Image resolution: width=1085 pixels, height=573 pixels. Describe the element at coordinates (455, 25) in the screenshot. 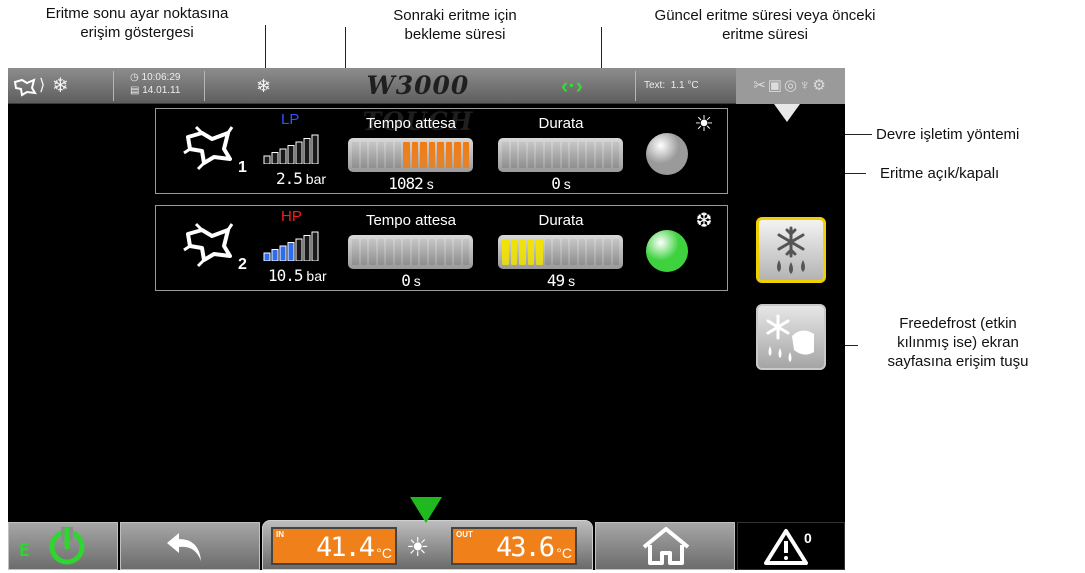

I see `annotation-next-wait: Sonraki eritme için bekleme süresi` at that location.